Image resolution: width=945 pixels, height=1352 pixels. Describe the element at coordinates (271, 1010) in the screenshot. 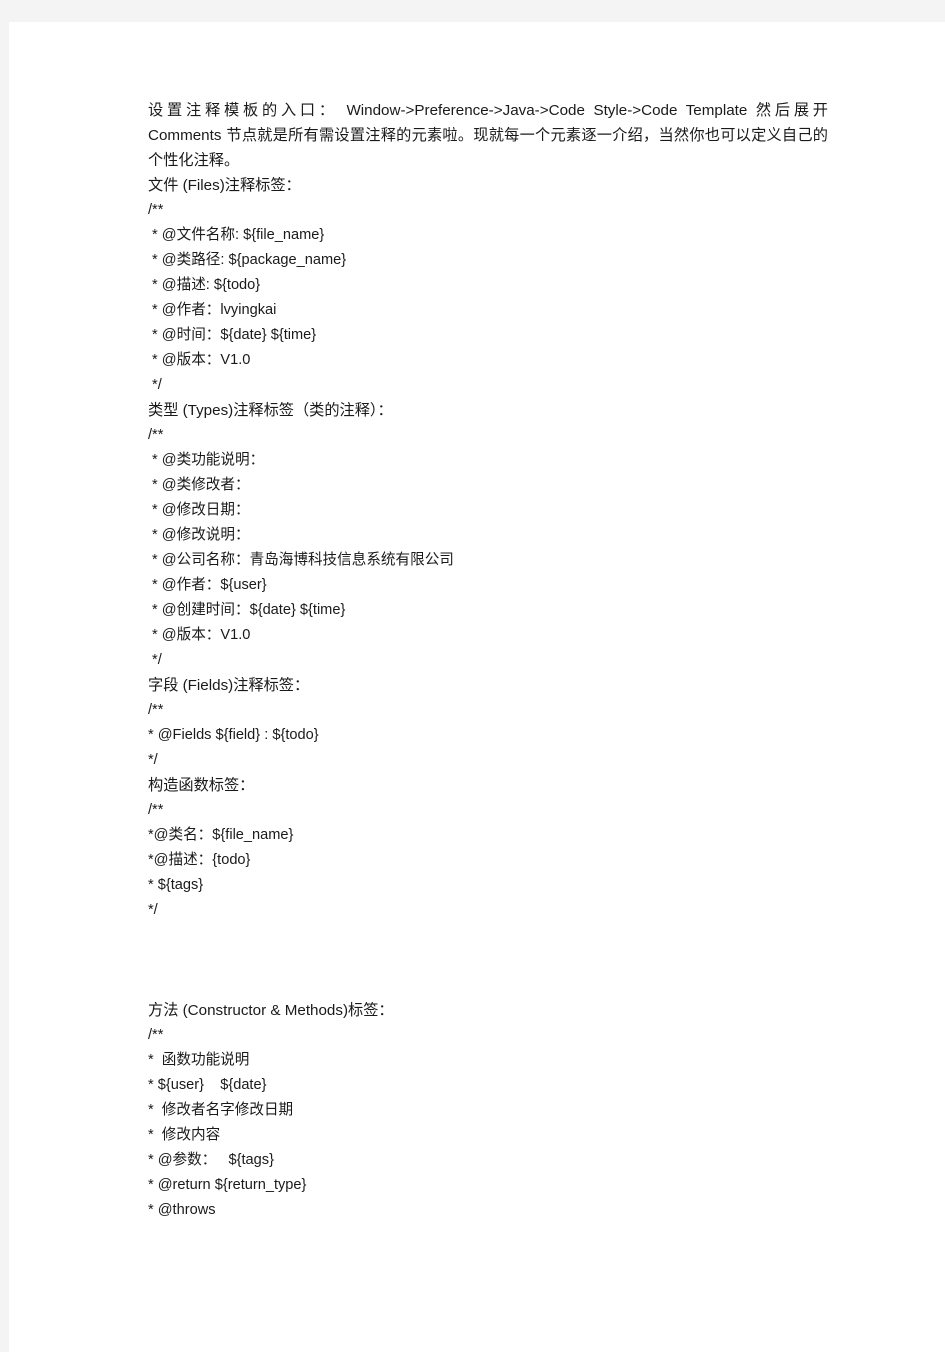

I see `section-heading-methods: 方法 (Constructor & Methods)标签：` at that location.